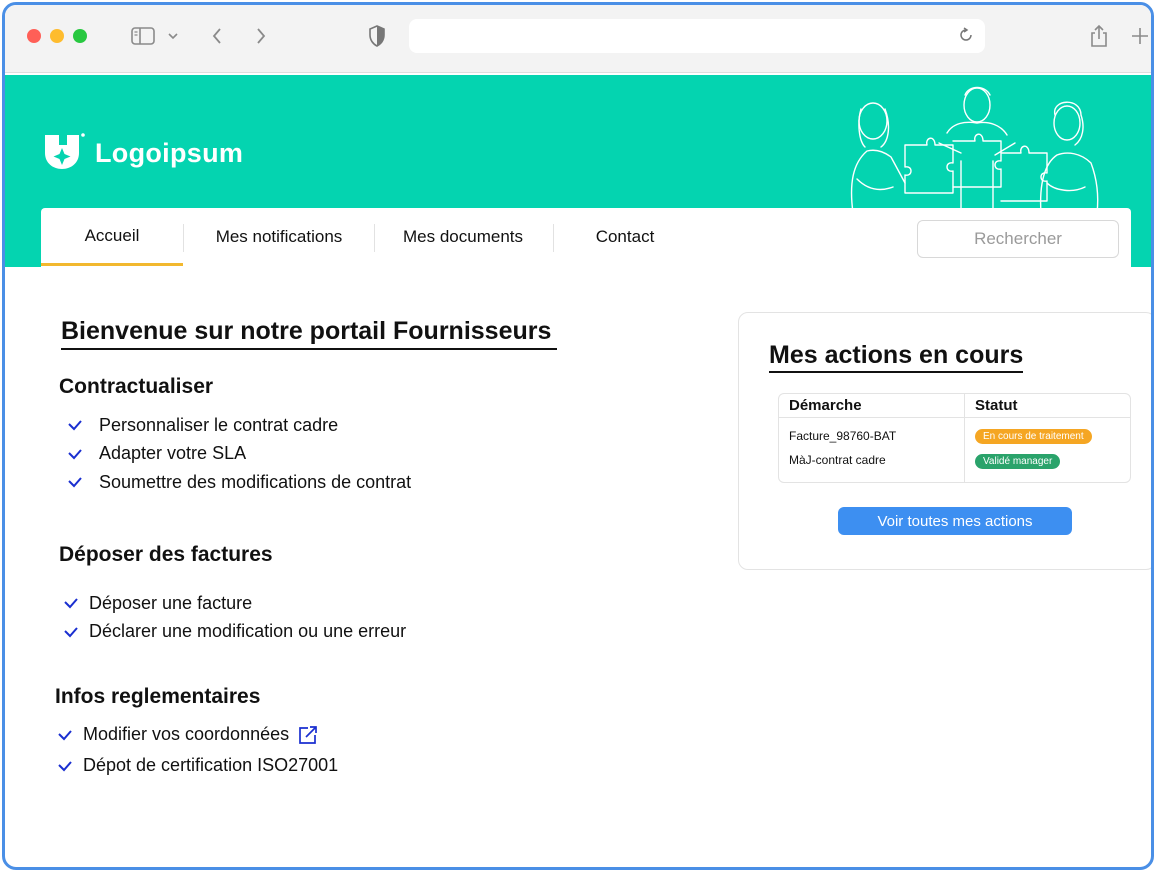 This screenshot has width=1154, height=872. I want to click on logo-text: Logoipsum, so click(169, 152).